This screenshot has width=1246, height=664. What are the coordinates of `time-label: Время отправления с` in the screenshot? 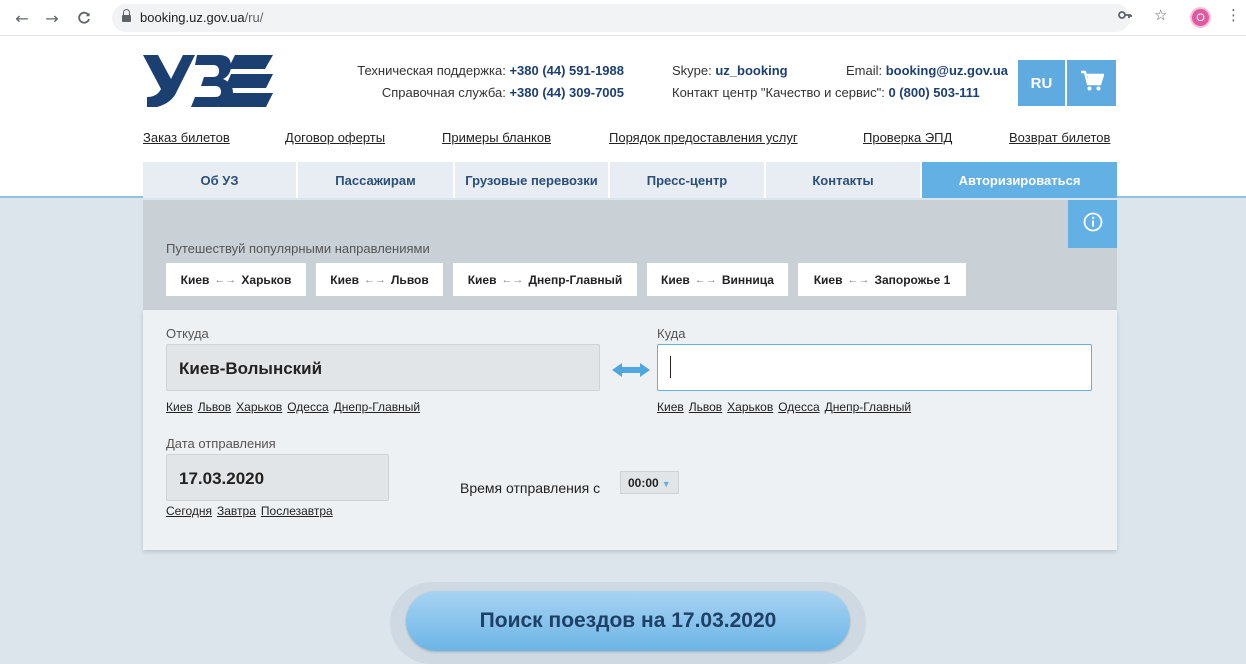 It's located at (530, 488).